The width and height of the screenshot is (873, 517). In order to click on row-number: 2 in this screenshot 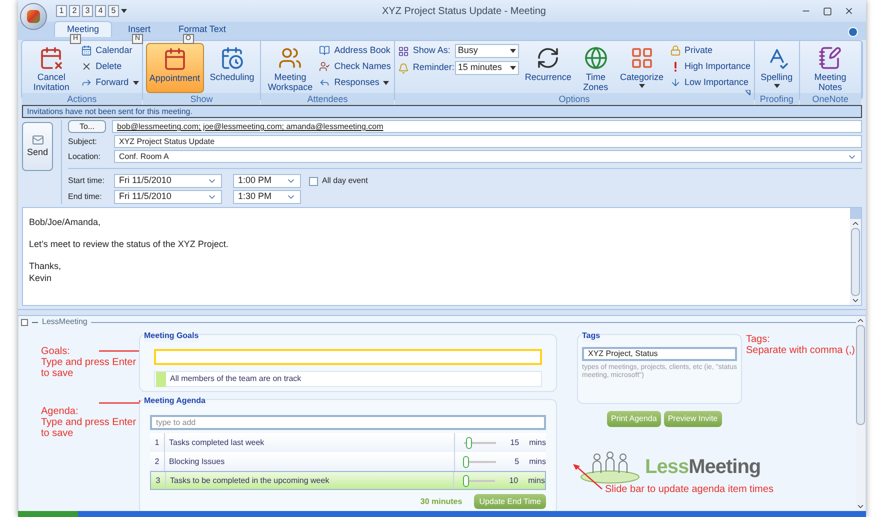, I will do `click(157, 462)`.